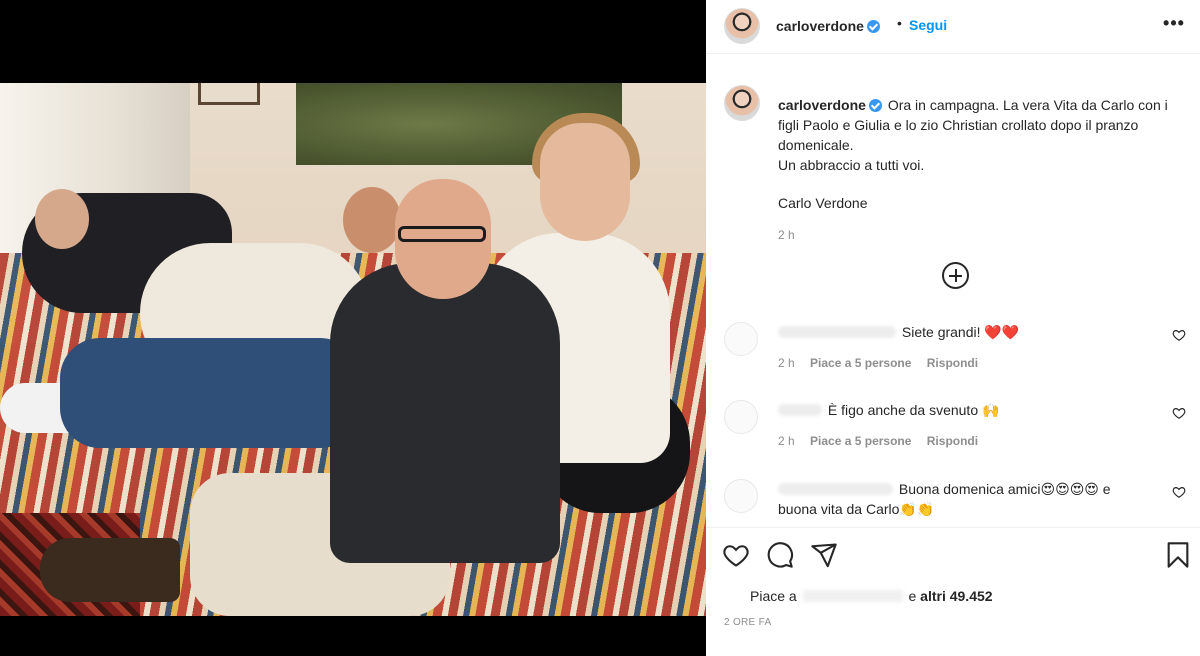 This screenshot has height=656, width=1200. I want to click on caption-line: Un abbraccio a tutti voi., so click(851, 165).